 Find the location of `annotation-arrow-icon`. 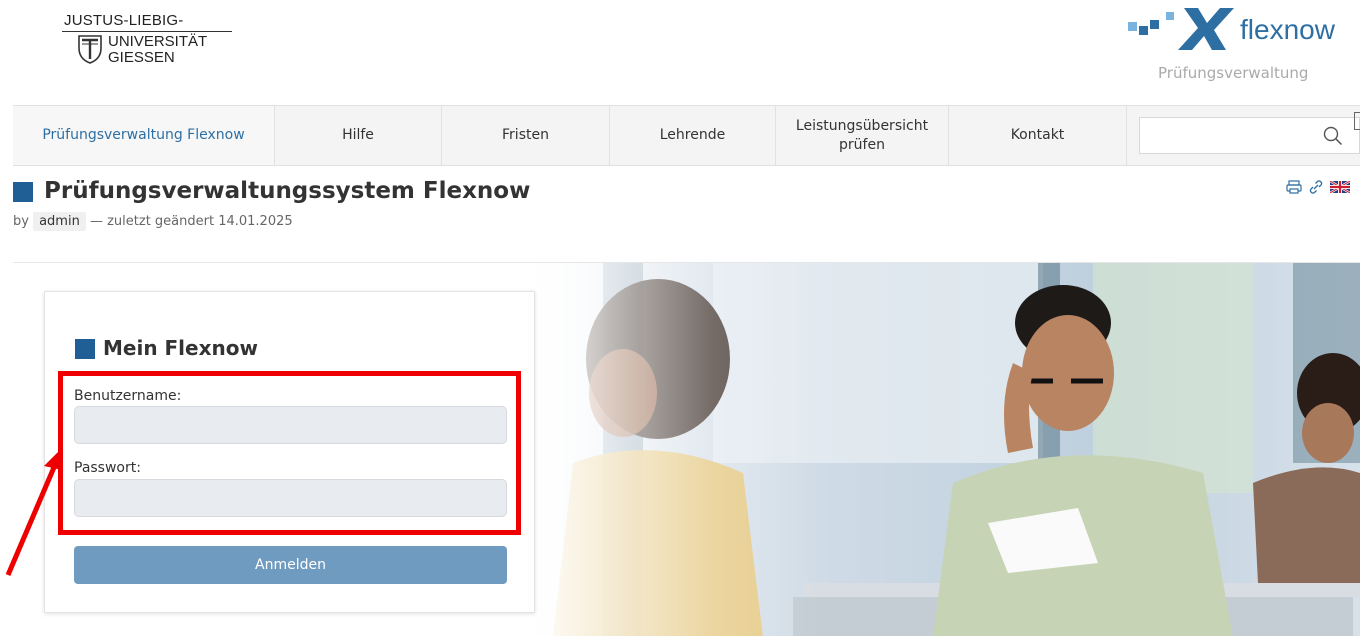

annotation-arrow-icon is located at coordinates (33, 514).